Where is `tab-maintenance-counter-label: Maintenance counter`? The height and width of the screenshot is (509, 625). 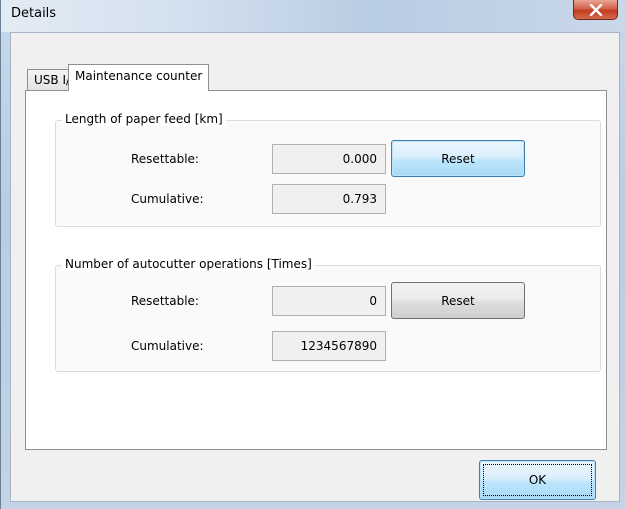
tab-maintenance-counter-label: Maintenance counter is located at coordinates (139, 76).